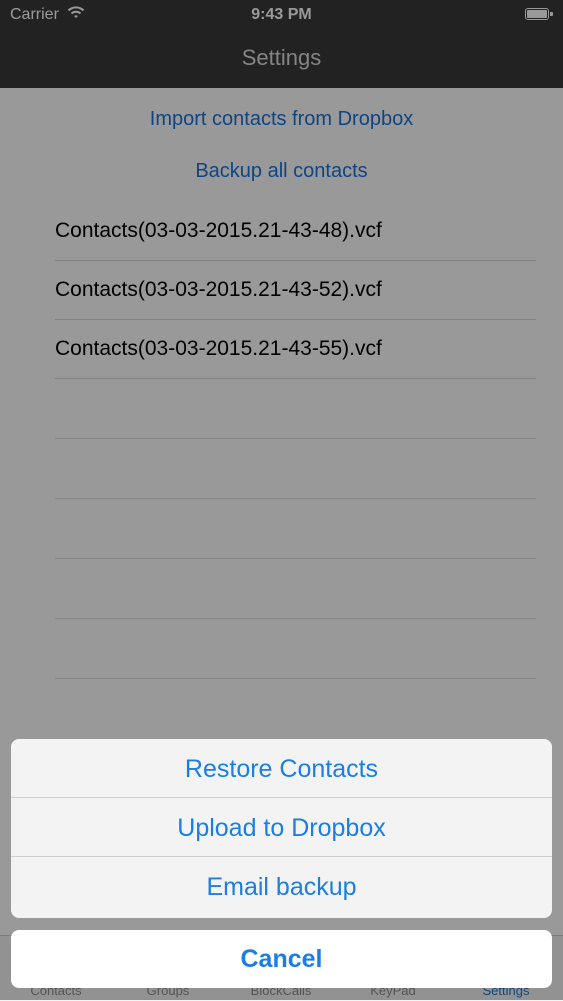  What do you see at coordinates (281, 959) in the screenshot?
I see `cancel-button: Cancel` at bounding box center [281, 959].